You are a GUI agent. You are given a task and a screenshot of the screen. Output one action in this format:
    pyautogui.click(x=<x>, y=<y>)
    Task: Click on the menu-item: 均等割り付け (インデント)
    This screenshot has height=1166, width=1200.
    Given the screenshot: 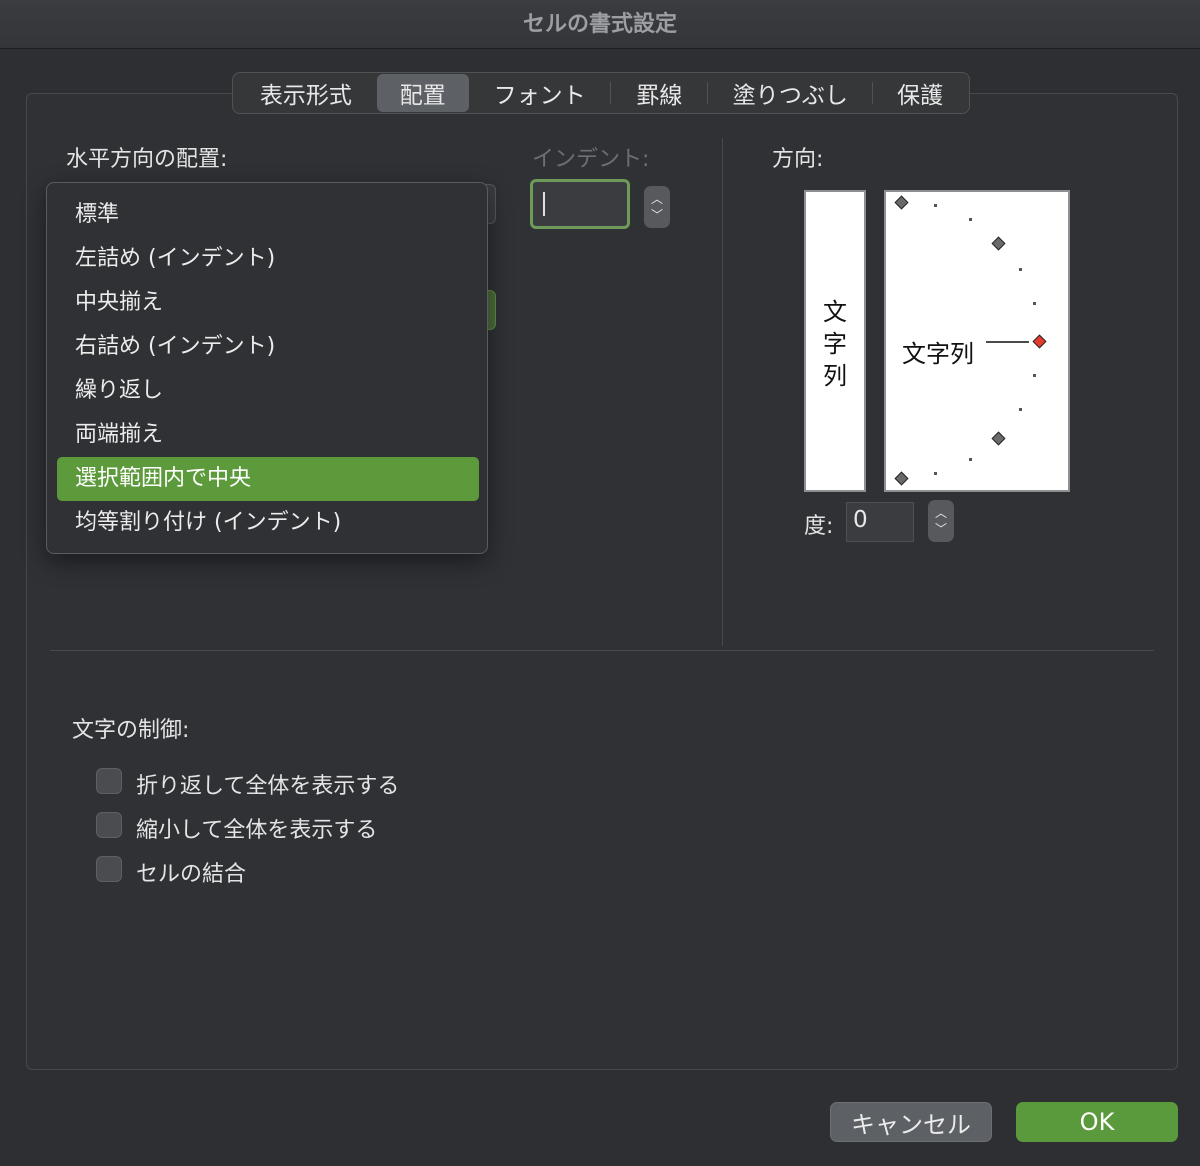 What is the action you would take?
    pyautogui.click(x=268, y=523)
    